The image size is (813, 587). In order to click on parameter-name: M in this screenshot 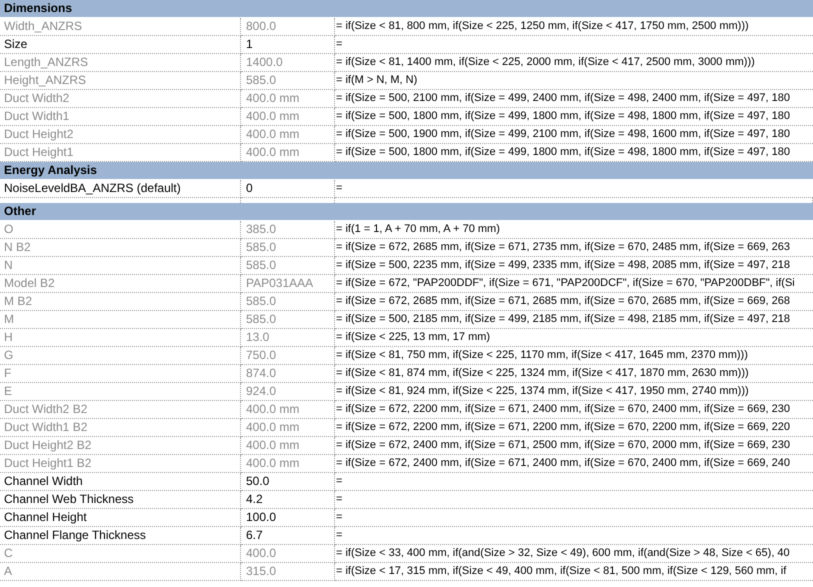, I will do `click(120, 320)`.